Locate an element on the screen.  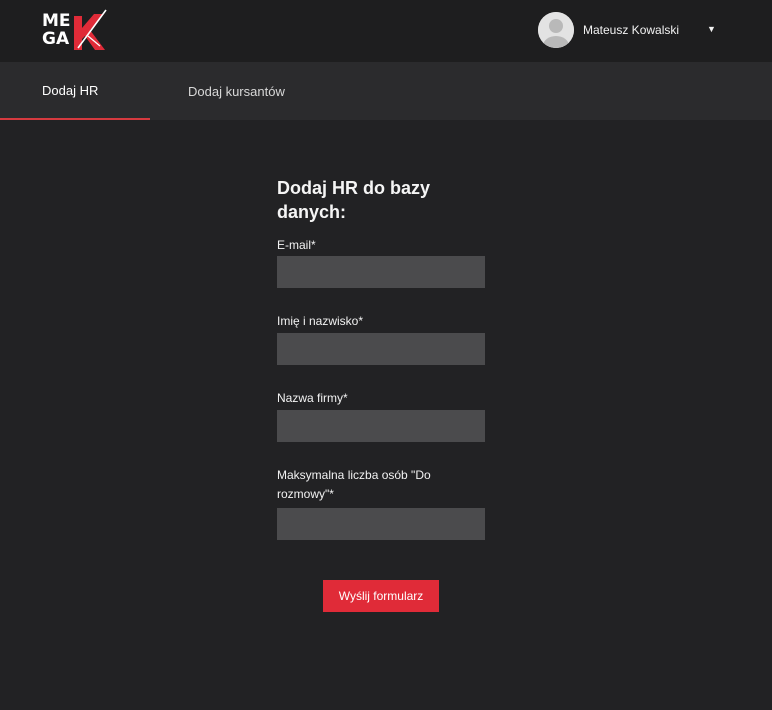
logo-text-line2: GA is located at coordinates (56, 39).